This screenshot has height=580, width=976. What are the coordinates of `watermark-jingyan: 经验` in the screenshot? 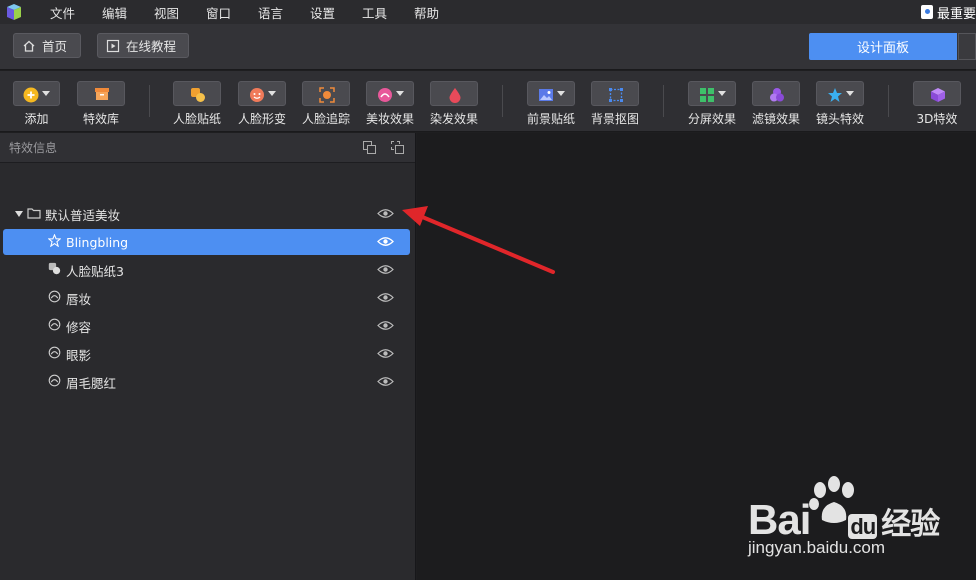 It's located at (910, 524).